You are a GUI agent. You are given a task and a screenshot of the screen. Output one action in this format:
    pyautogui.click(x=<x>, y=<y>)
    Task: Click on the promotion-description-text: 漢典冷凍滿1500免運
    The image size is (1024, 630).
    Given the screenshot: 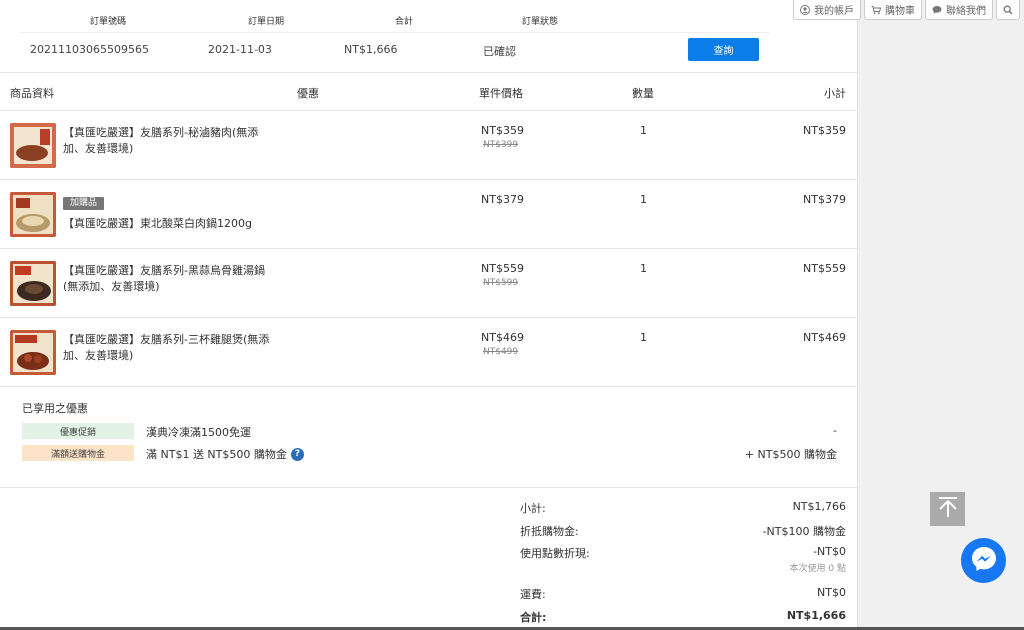 What is the action you would take?
    pyautogui.click(x=198, y=432)
    